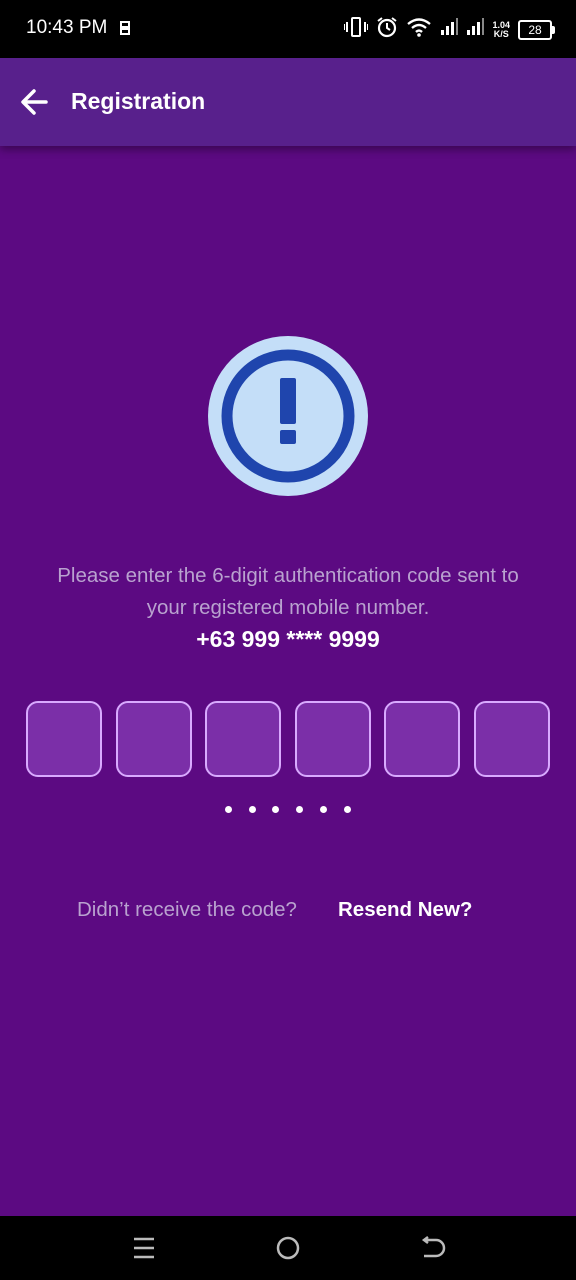 The height and width of the screenshot is (1280, 576). What do you see at coordinates (138, 101) in the screenshot?
I see `page-title: Registration` at bounding box center [138, 101].